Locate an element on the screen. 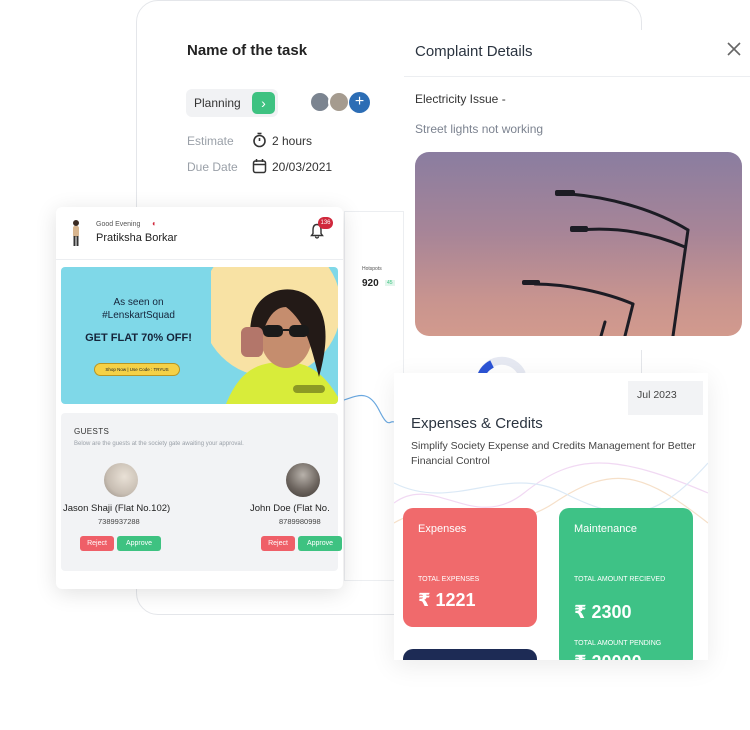 Image resolution: width=750 pixels, height=730 pixels. complaint-title: Complaint Details is located at coordinates (474, 51).